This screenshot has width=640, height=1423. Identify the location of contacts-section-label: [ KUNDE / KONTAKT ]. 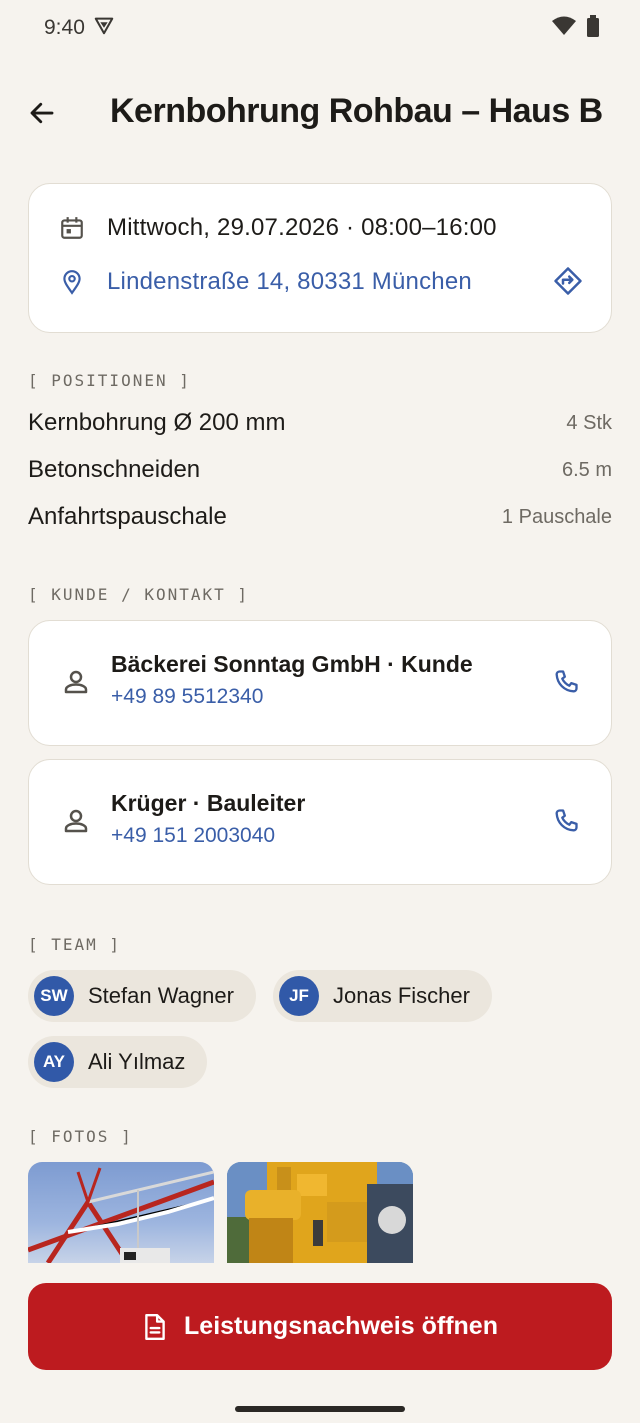
(139, 594).